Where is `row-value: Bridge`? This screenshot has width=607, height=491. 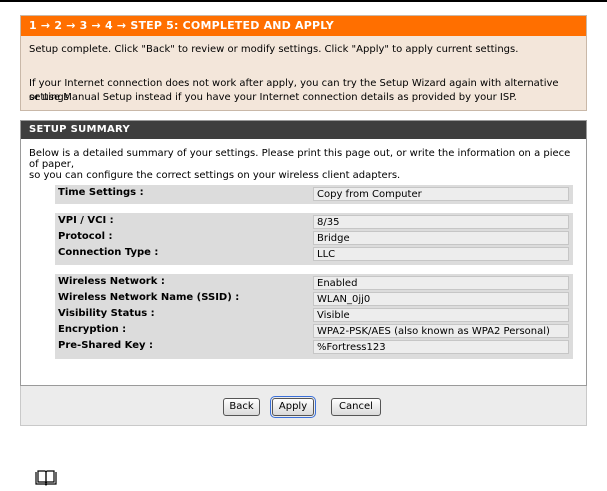
row-value: Bridge is located at coordinates (441, 238).